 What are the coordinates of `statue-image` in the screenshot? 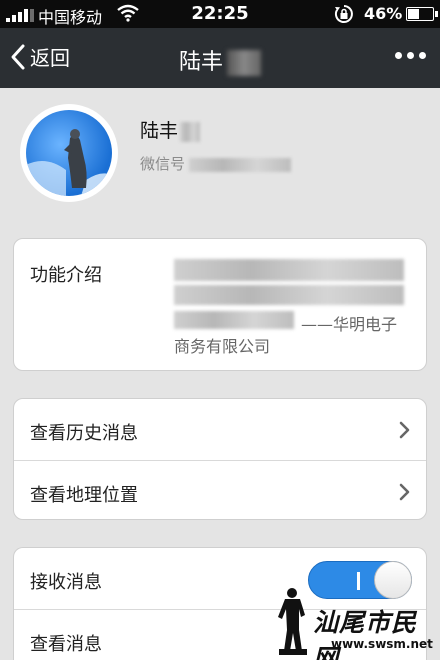 It's located at (69, 162).